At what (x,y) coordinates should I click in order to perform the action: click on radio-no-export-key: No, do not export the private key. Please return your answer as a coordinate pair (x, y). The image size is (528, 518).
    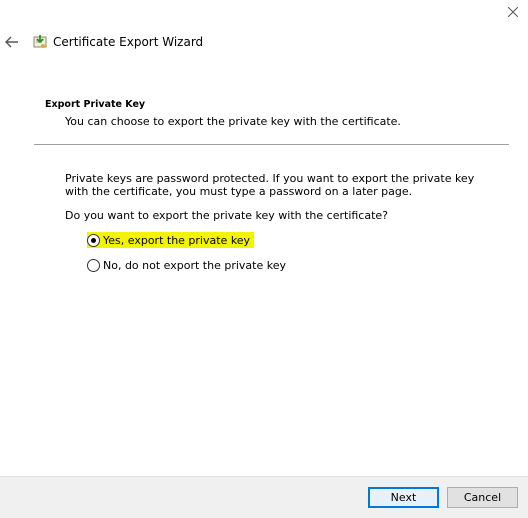
    Looking at the image, I should click on (186, 265).